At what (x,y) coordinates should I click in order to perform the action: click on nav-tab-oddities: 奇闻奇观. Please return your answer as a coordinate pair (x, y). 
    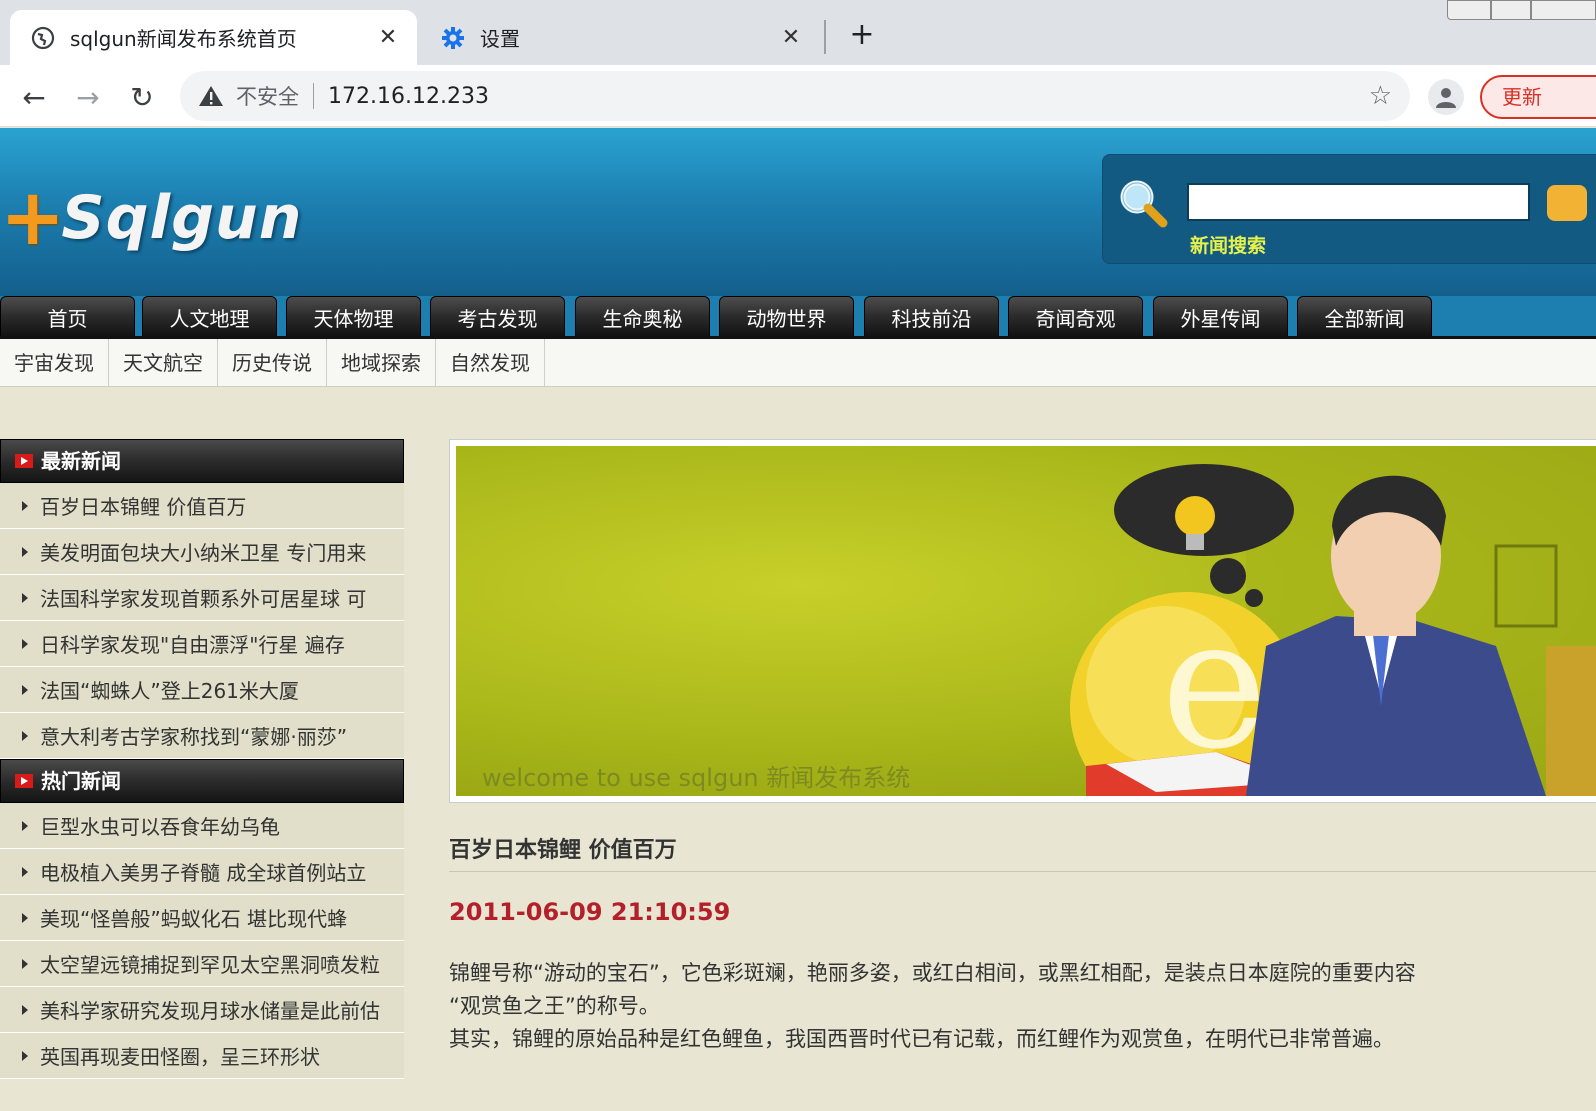
    Looking at the image, I should click on (1075, 317).